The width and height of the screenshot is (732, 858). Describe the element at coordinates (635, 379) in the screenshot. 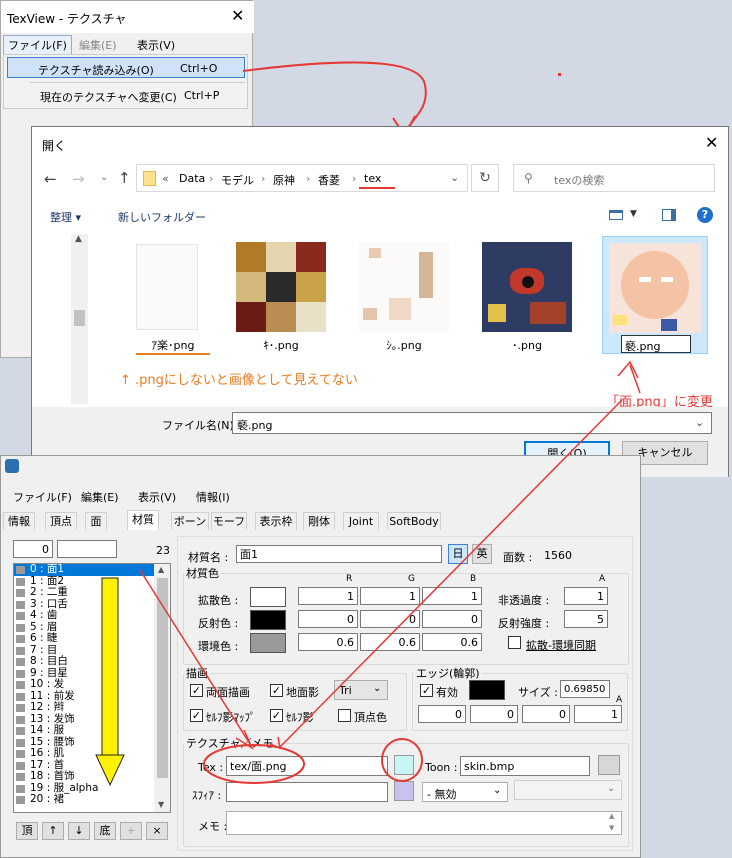

I see `annotation-arrow-rename` at that location.